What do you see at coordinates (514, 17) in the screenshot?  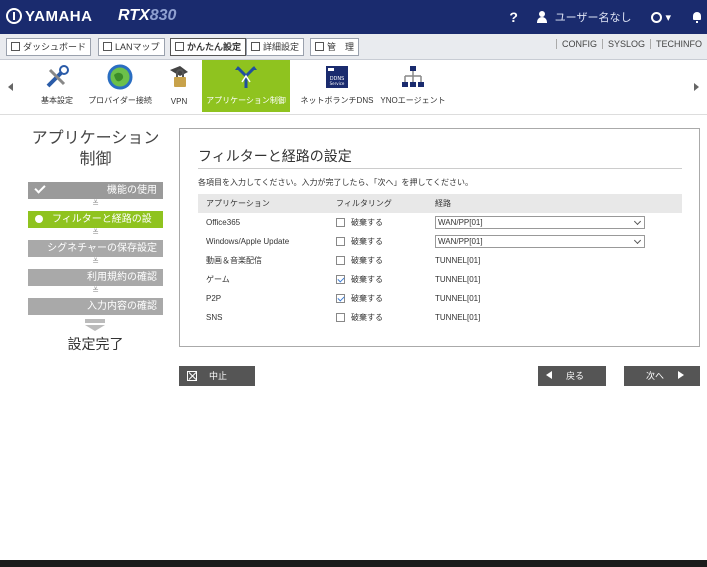 I see `help-button: ?` at bounding box center [514, 17].